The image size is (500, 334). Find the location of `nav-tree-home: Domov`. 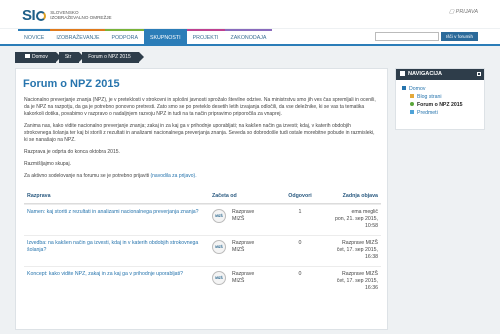

nav-tree-home: Domov is located at coordinates (443, 89).